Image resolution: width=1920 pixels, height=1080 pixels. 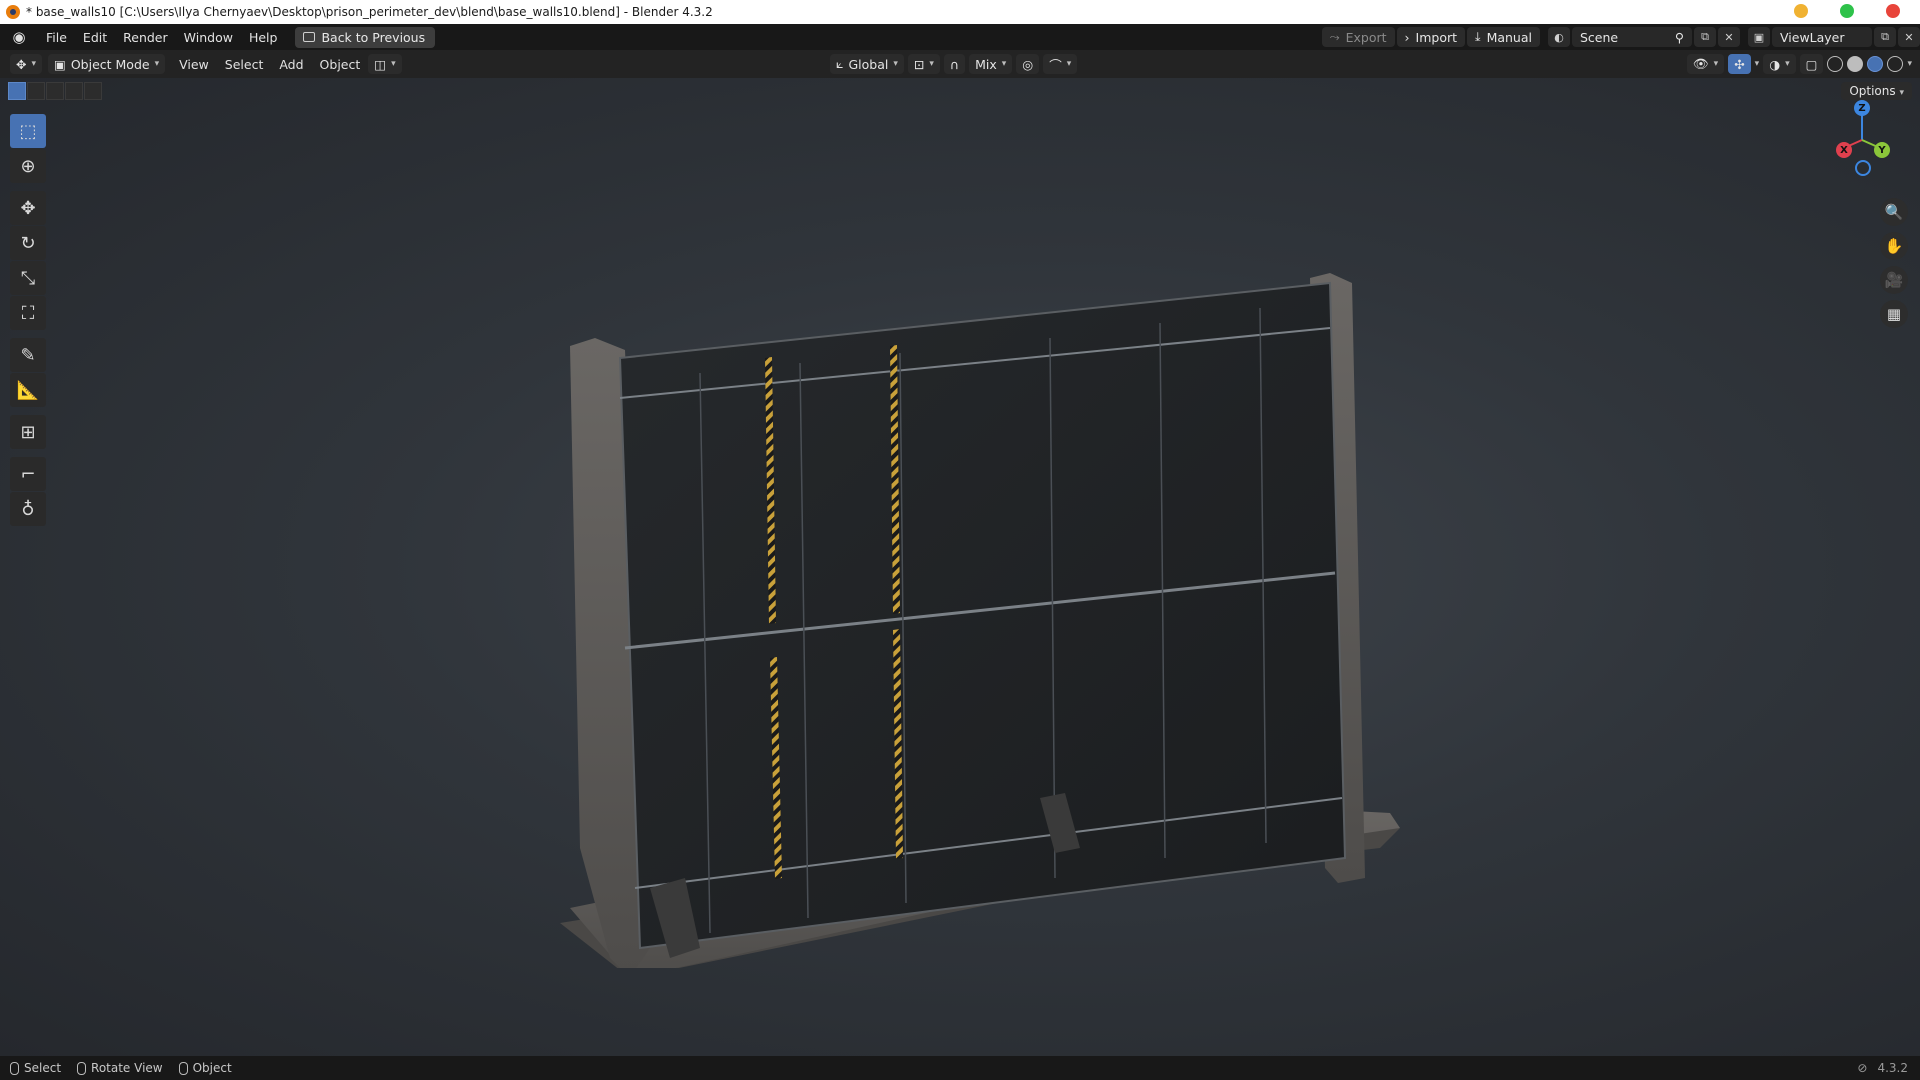 I want to click on xray-toggle: ▢, so click(x=1811, y=64).